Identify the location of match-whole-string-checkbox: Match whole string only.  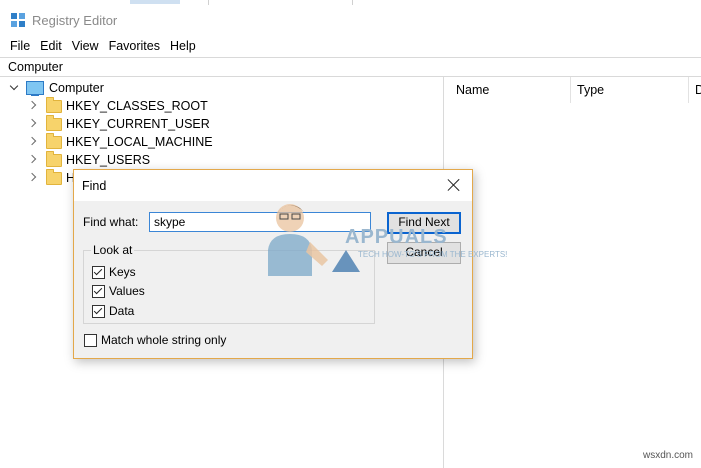
(155, 340).